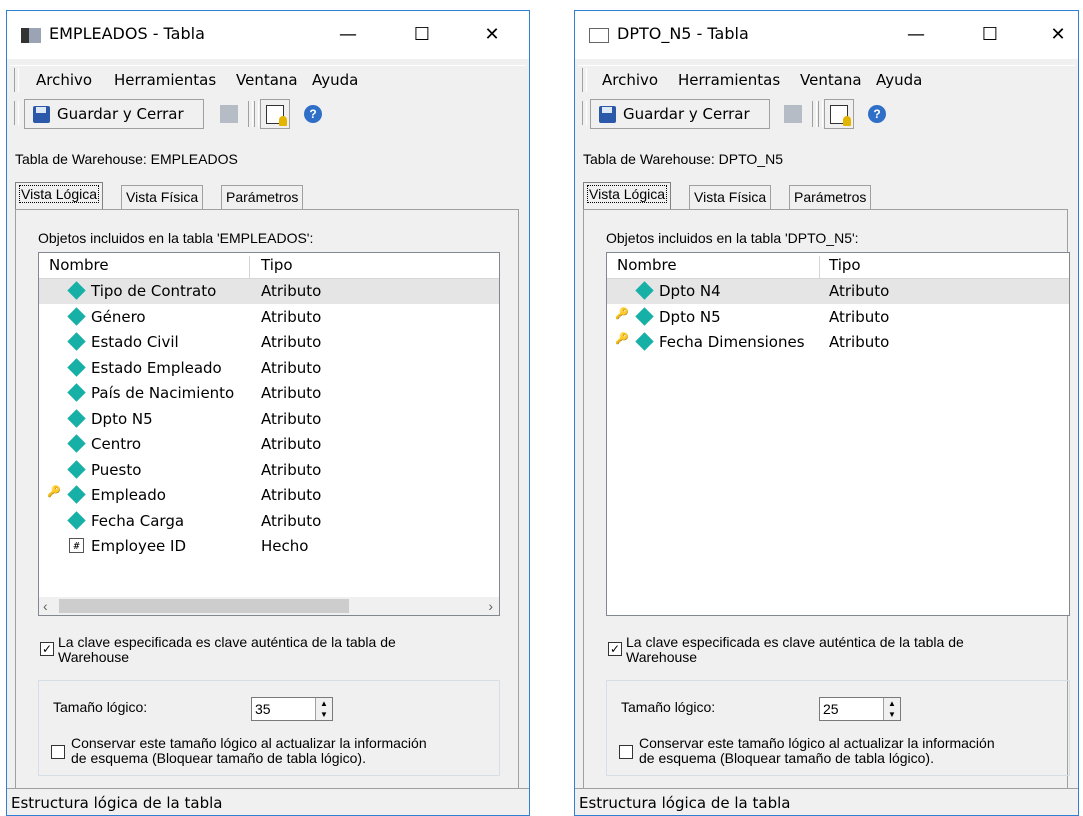  What do you see at coordinates (118, 316) in the screenshot?
I see `object-name: Género` at bounding box center [118, 316].